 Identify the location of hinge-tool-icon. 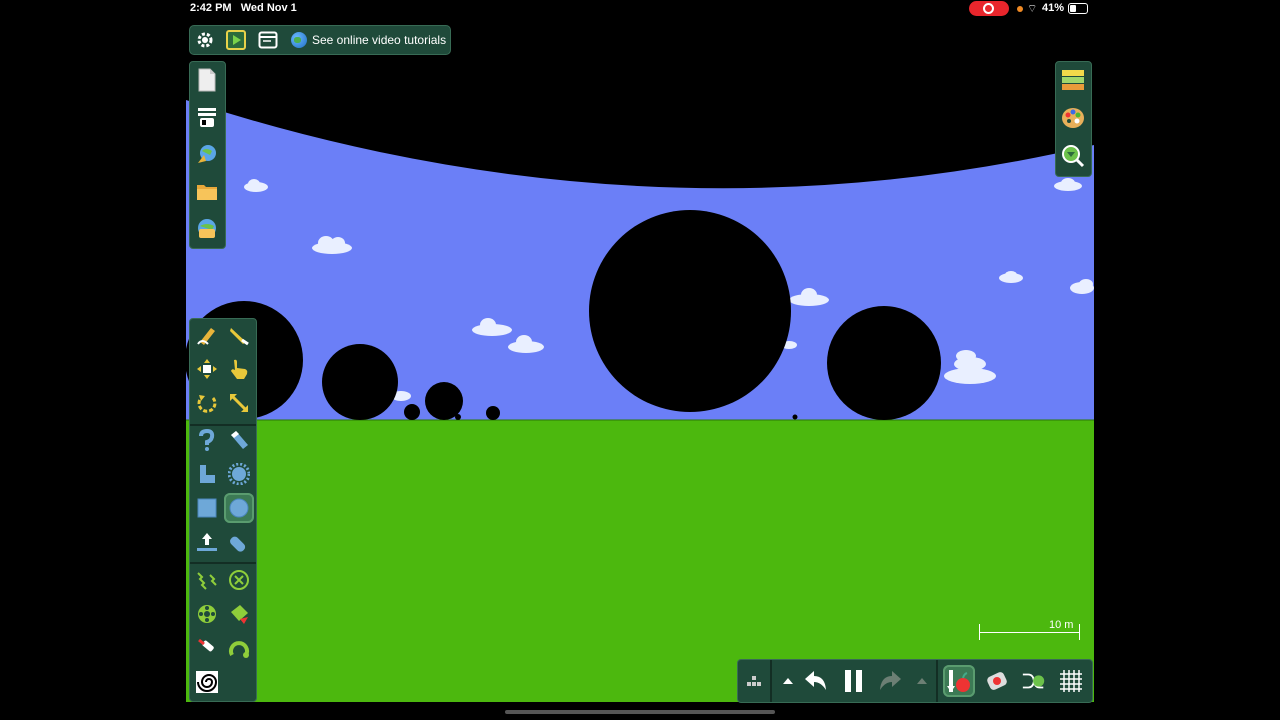
(239, 648).